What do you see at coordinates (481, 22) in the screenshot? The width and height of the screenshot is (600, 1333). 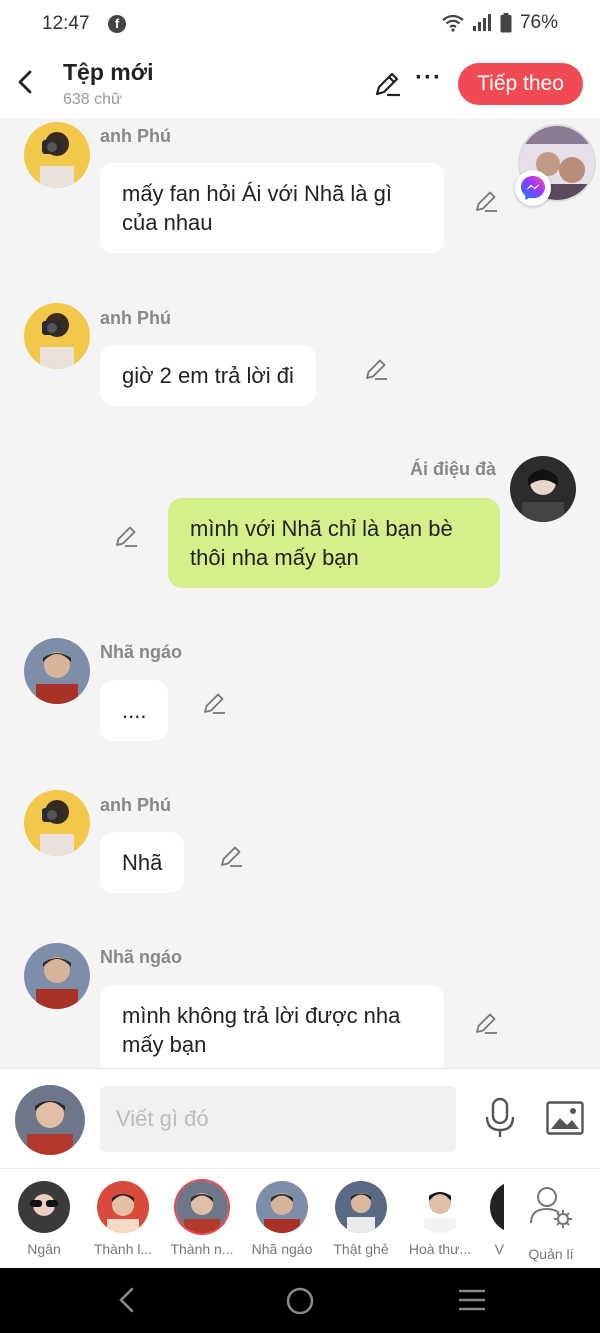 I see `signal-icon` at bounding box center [481, 22].